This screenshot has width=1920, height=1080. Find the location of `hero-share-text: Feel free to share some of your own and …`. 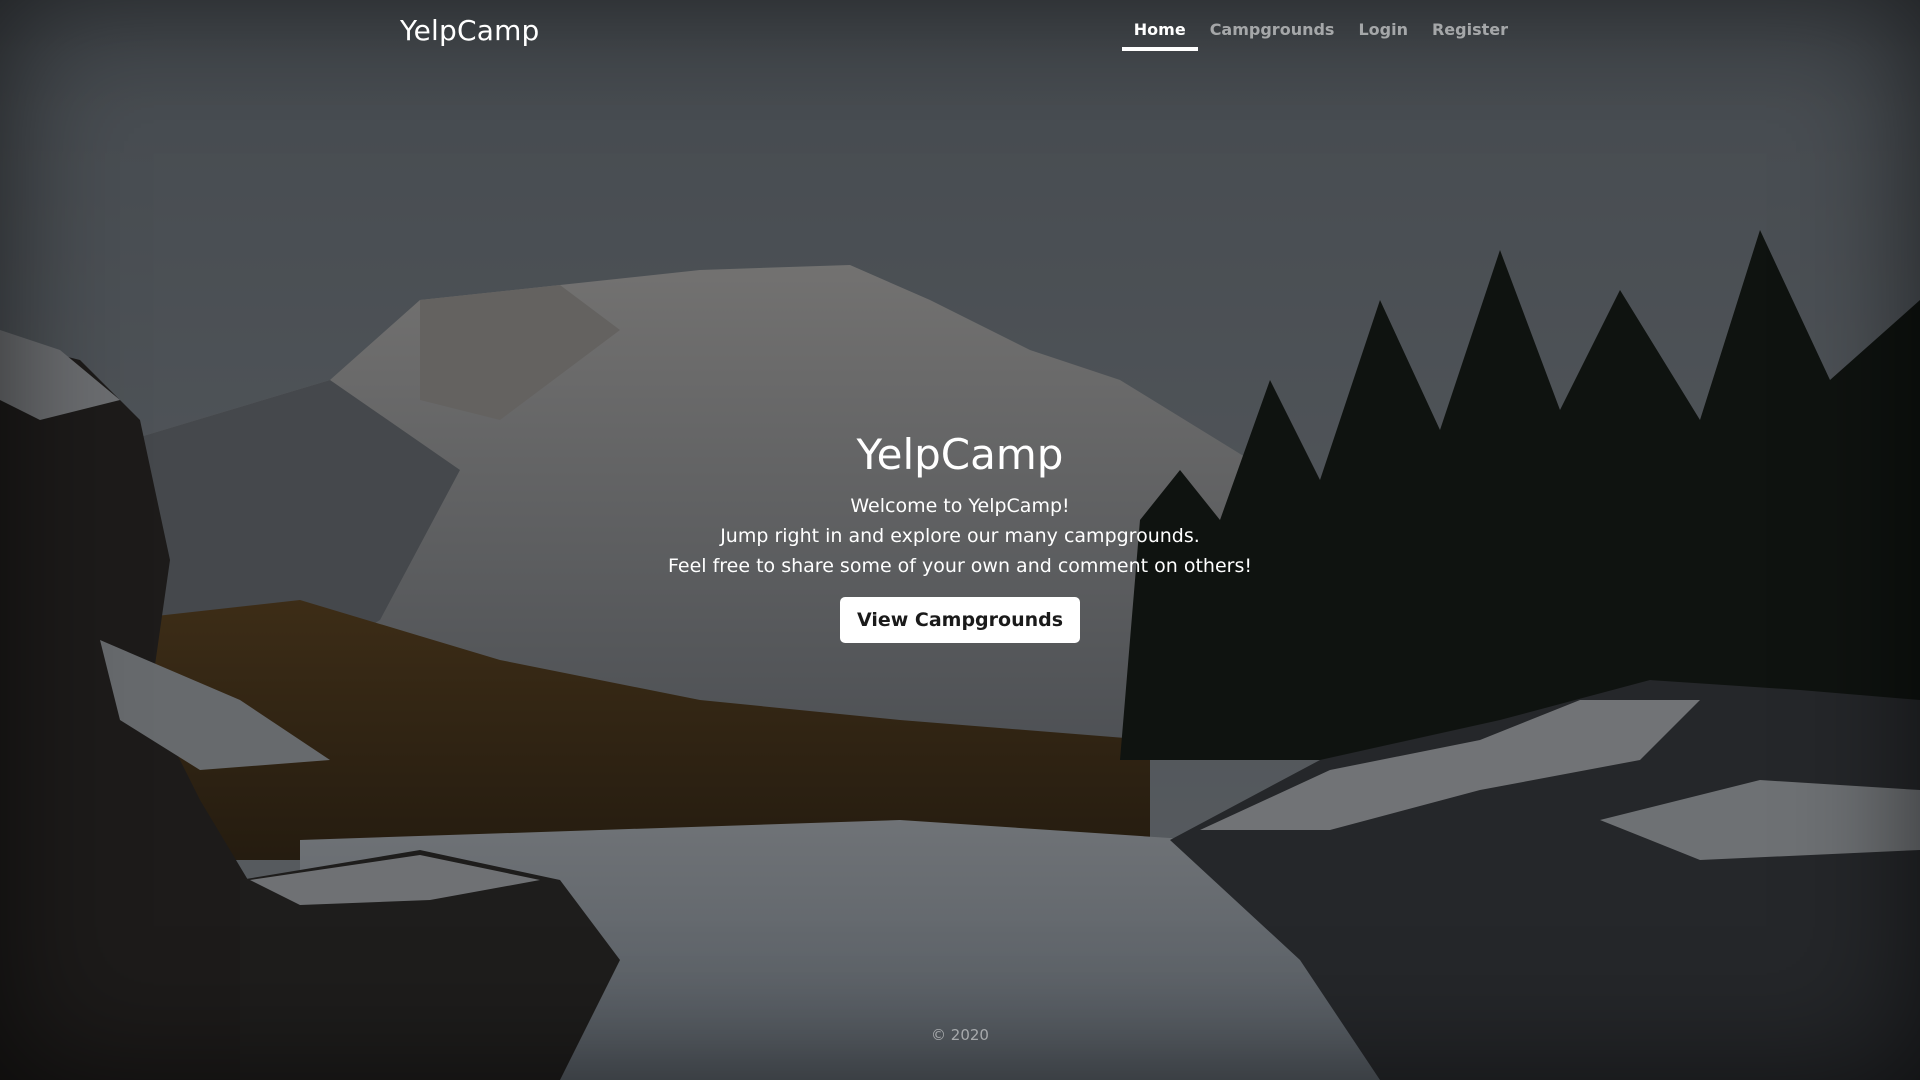

hero-share-text: Feel free to share some of your own and … is located at coordinates (960, 566).